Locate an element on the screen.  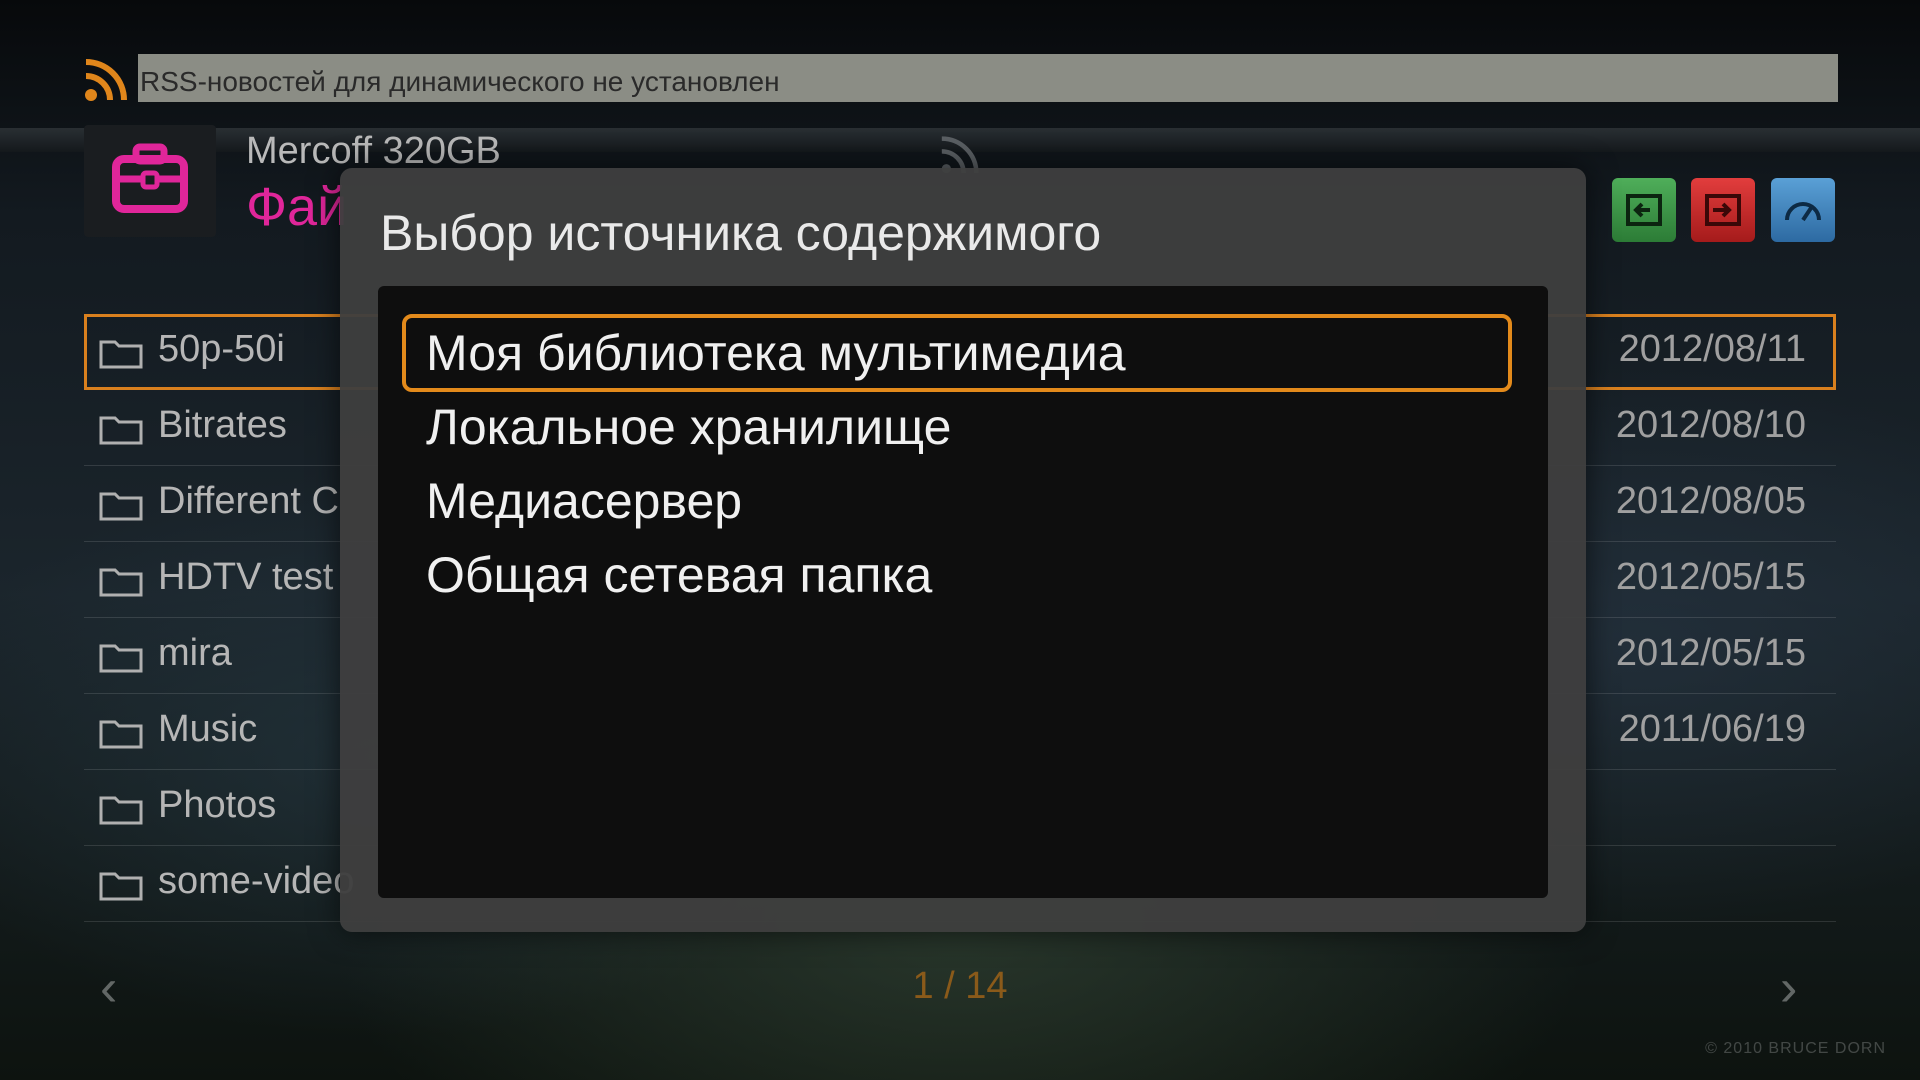
item-date: 2011/06/19 is located at coordinates (1712, 729).